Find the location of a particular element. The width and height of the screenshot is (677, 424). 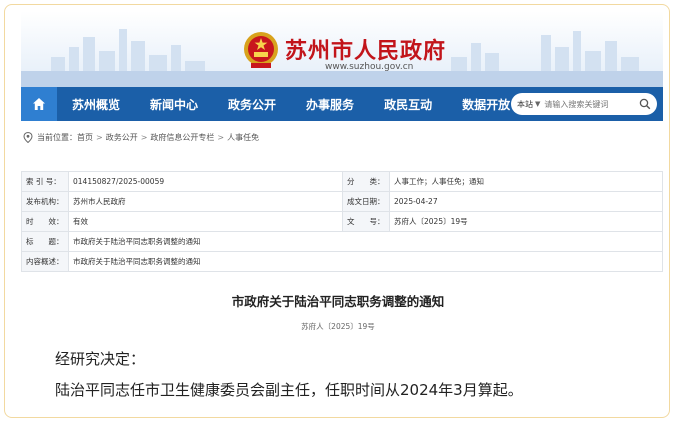

article-paragraph: 经研究决定： is located at coordinates (100, 359).